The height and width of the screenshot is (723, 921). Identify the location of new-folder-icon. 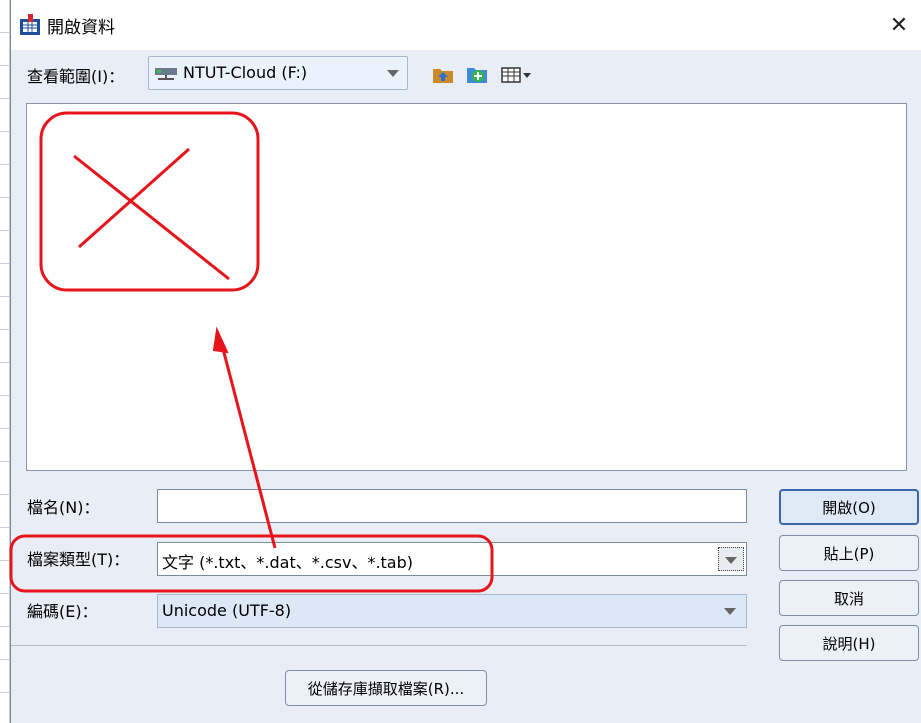
(477, 74).